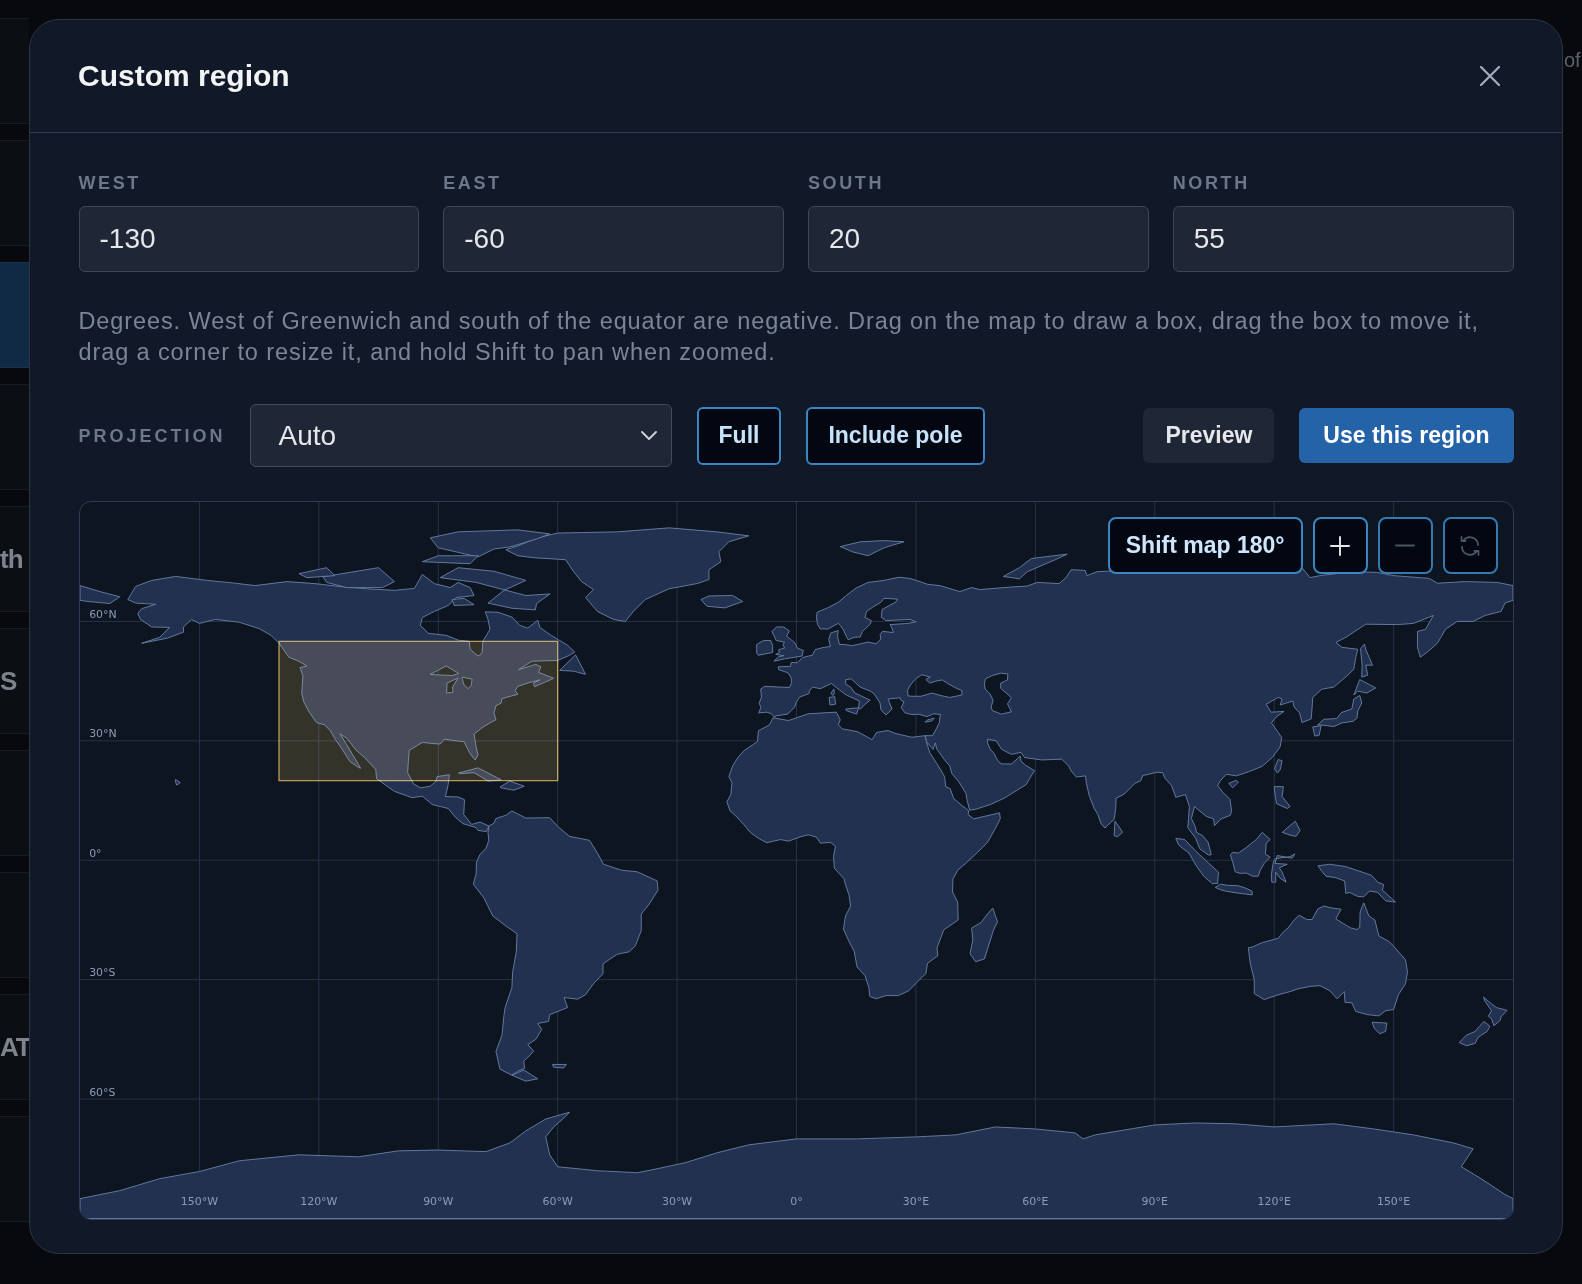 The width and height of the screenshot is (1582, 1284). I want to click on zoom-in-button, so click(1340, 545).